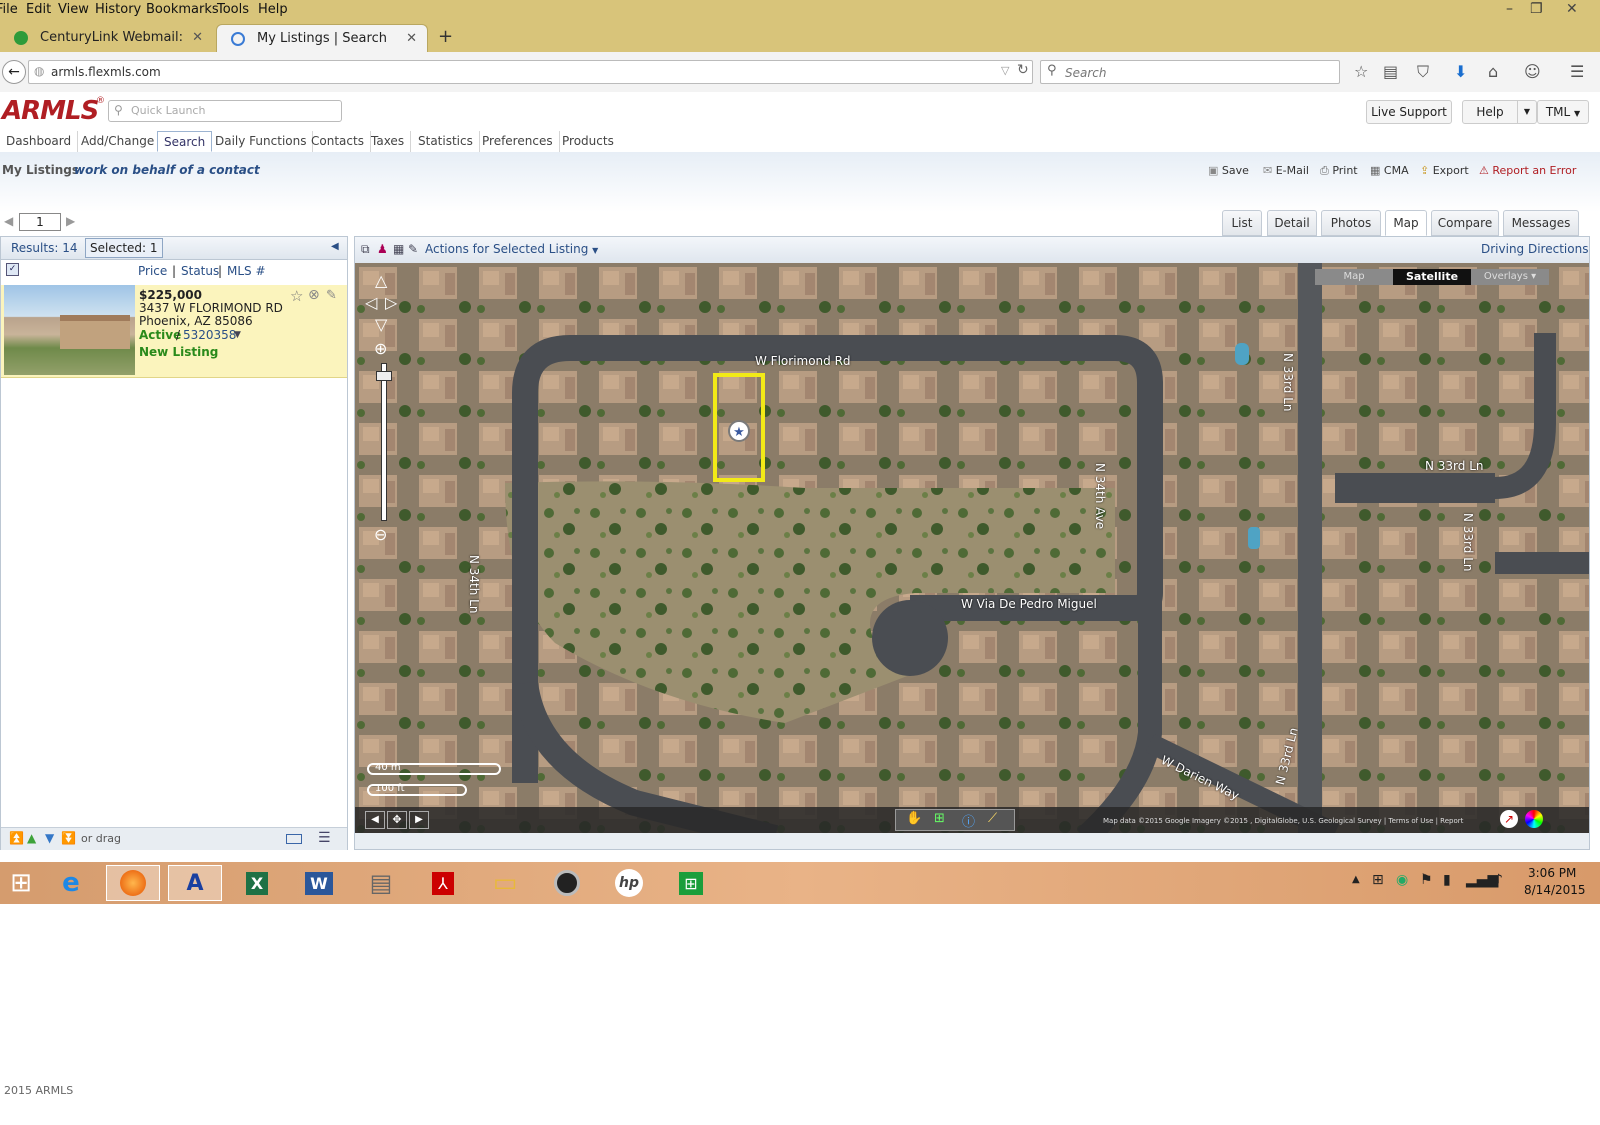  I want to click on favorite-star-icon: ☆, so click(296, 296).